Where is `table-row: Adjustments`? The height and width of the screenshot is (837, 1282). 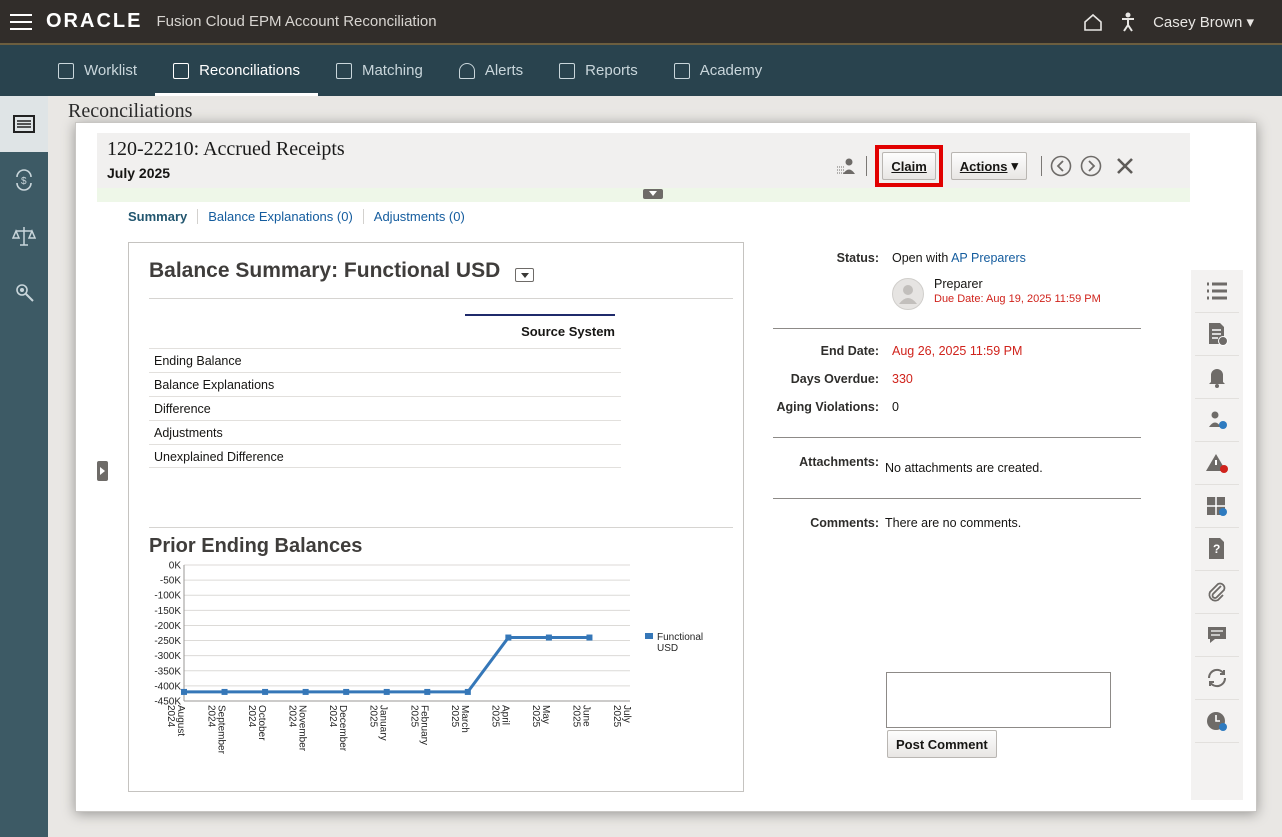
table-row: Adjustments is located at coordinates (385, 432).